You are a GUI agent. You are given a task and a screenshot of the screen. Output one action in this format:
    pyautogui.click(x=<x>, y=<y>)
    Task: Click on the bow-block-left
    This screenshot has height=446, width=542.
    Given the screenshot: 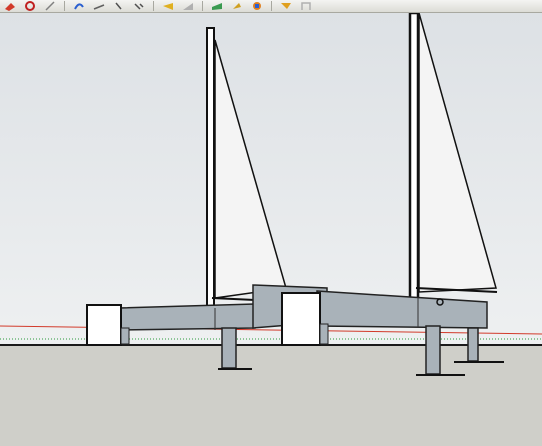 What is the action you would take?
    pyautogui.click(x=104, y=325)
    